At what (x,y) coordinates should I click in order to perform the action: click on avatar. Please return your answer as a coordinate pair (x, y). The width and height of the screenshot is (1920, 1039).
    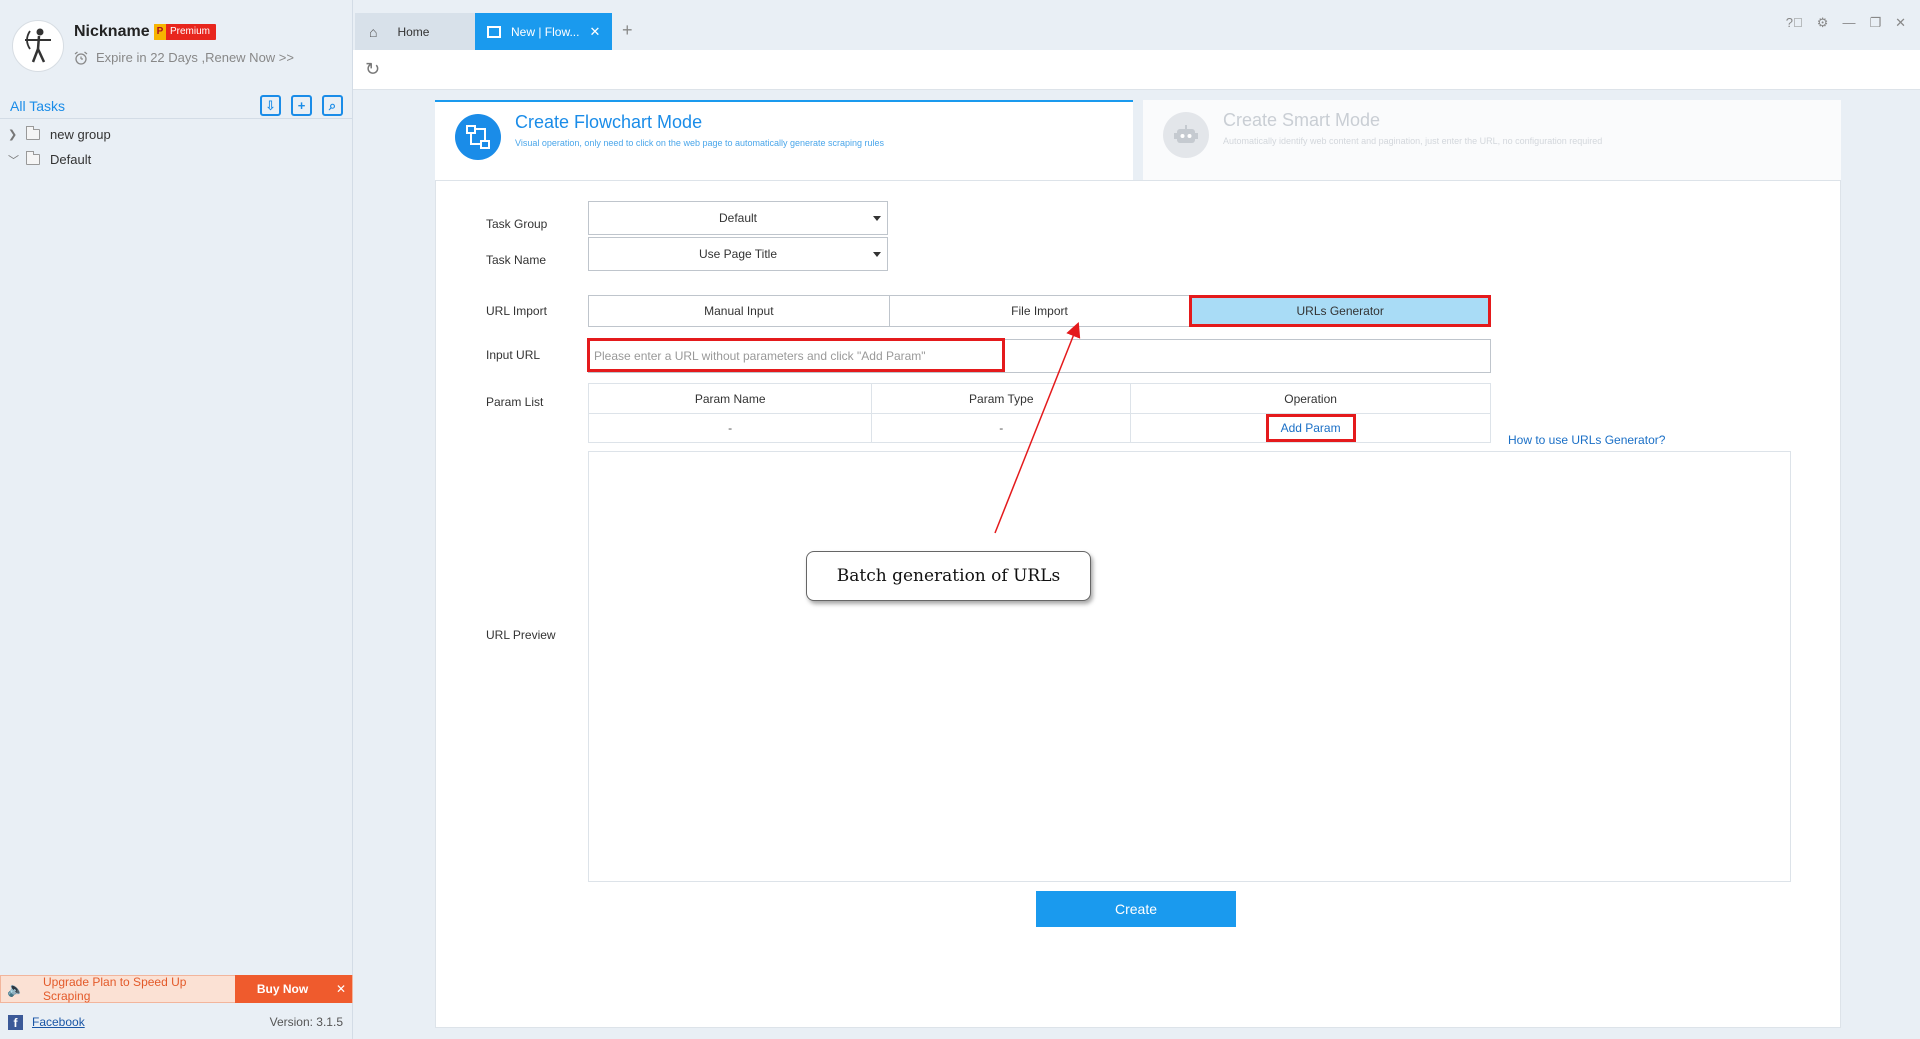
    Looking at the image, I should click on (38, 46).